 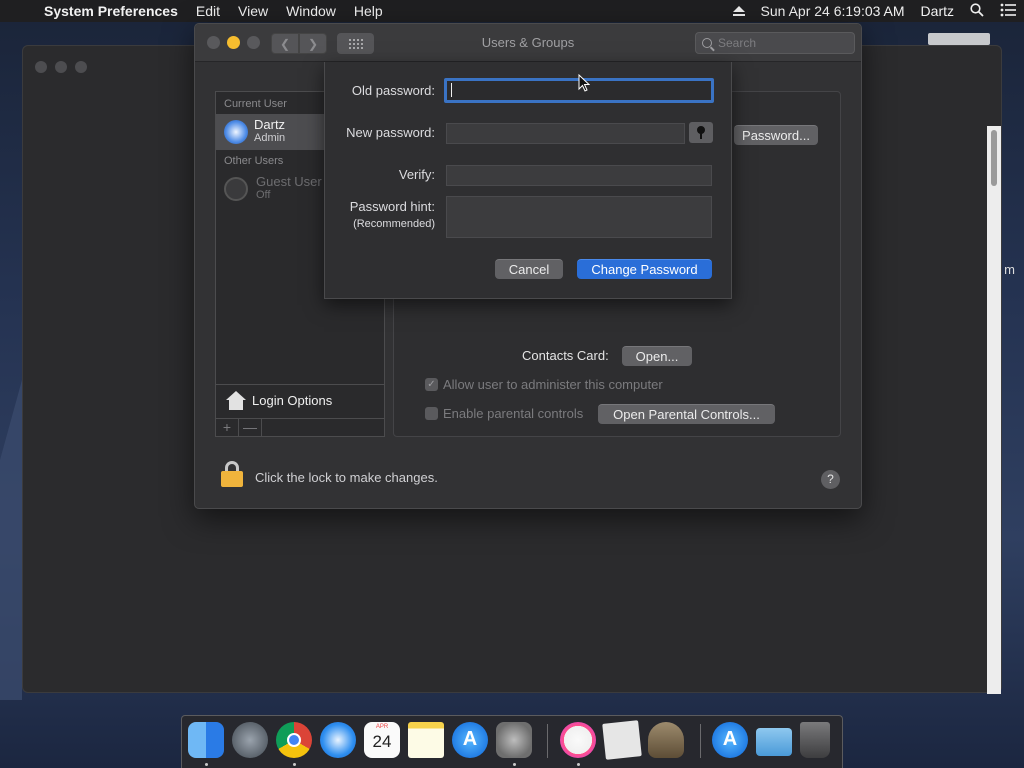 What do you see at coordinates (250, 428) in the screenshot?
I see `remove-user-button: —` at bounding box center [250, 428].